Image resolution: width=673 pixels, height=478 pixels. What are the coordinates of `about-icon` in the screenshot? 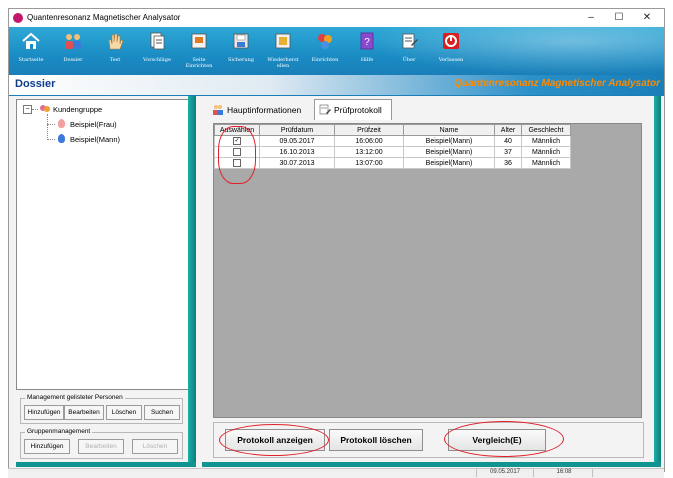 It's located at (410, 41).